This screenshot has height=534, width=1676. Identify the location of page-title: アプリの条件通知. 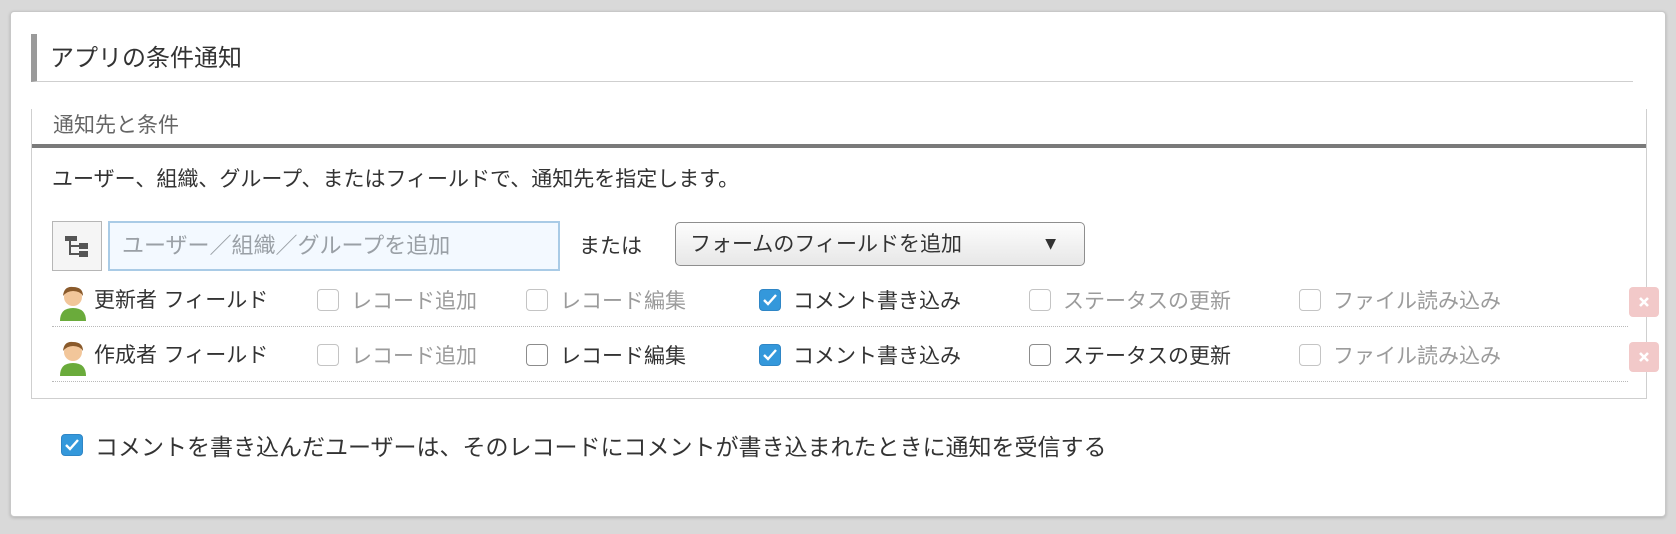
(832, 58).